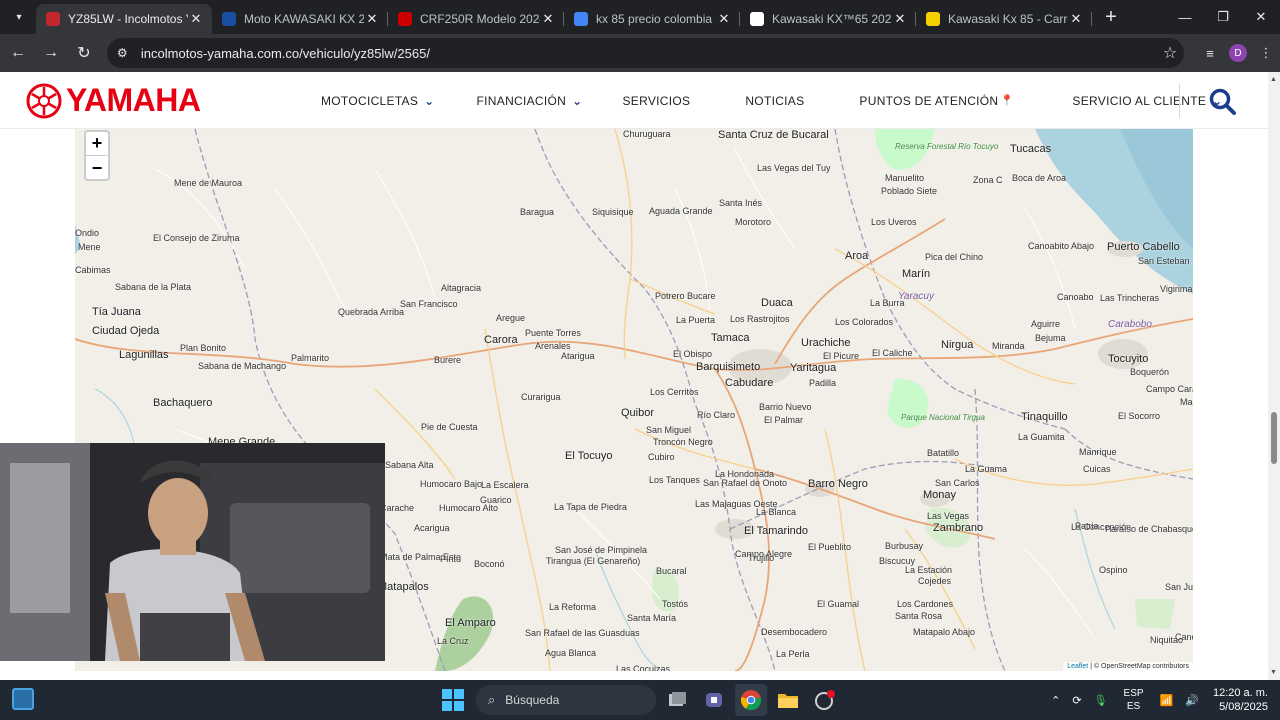 The height and width of the screenshot is (720, 1280). Describe the element at coordinates (784, 420) in the screenshot. I see `map-place-label: El Palmar` at that location.